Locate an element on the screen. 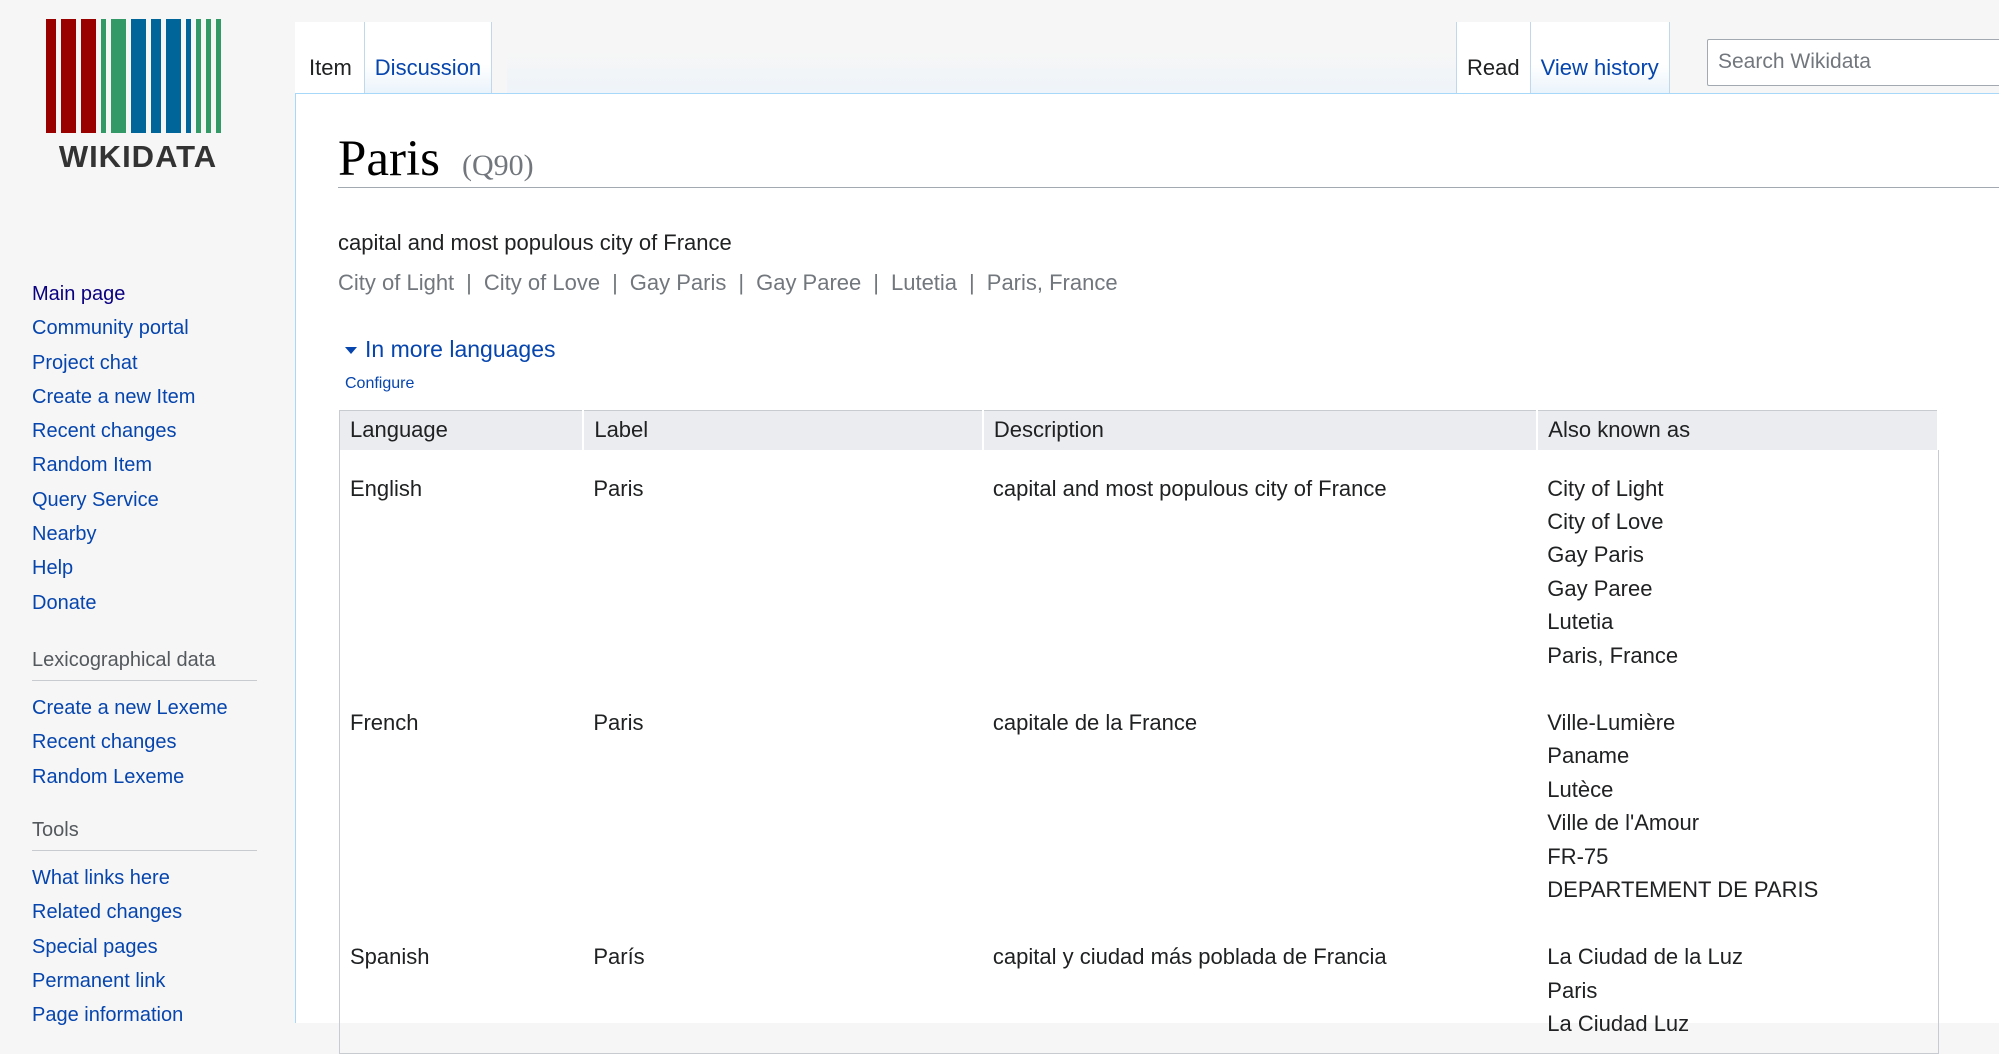  alias: City of Love is located at coordinates (542, 282).